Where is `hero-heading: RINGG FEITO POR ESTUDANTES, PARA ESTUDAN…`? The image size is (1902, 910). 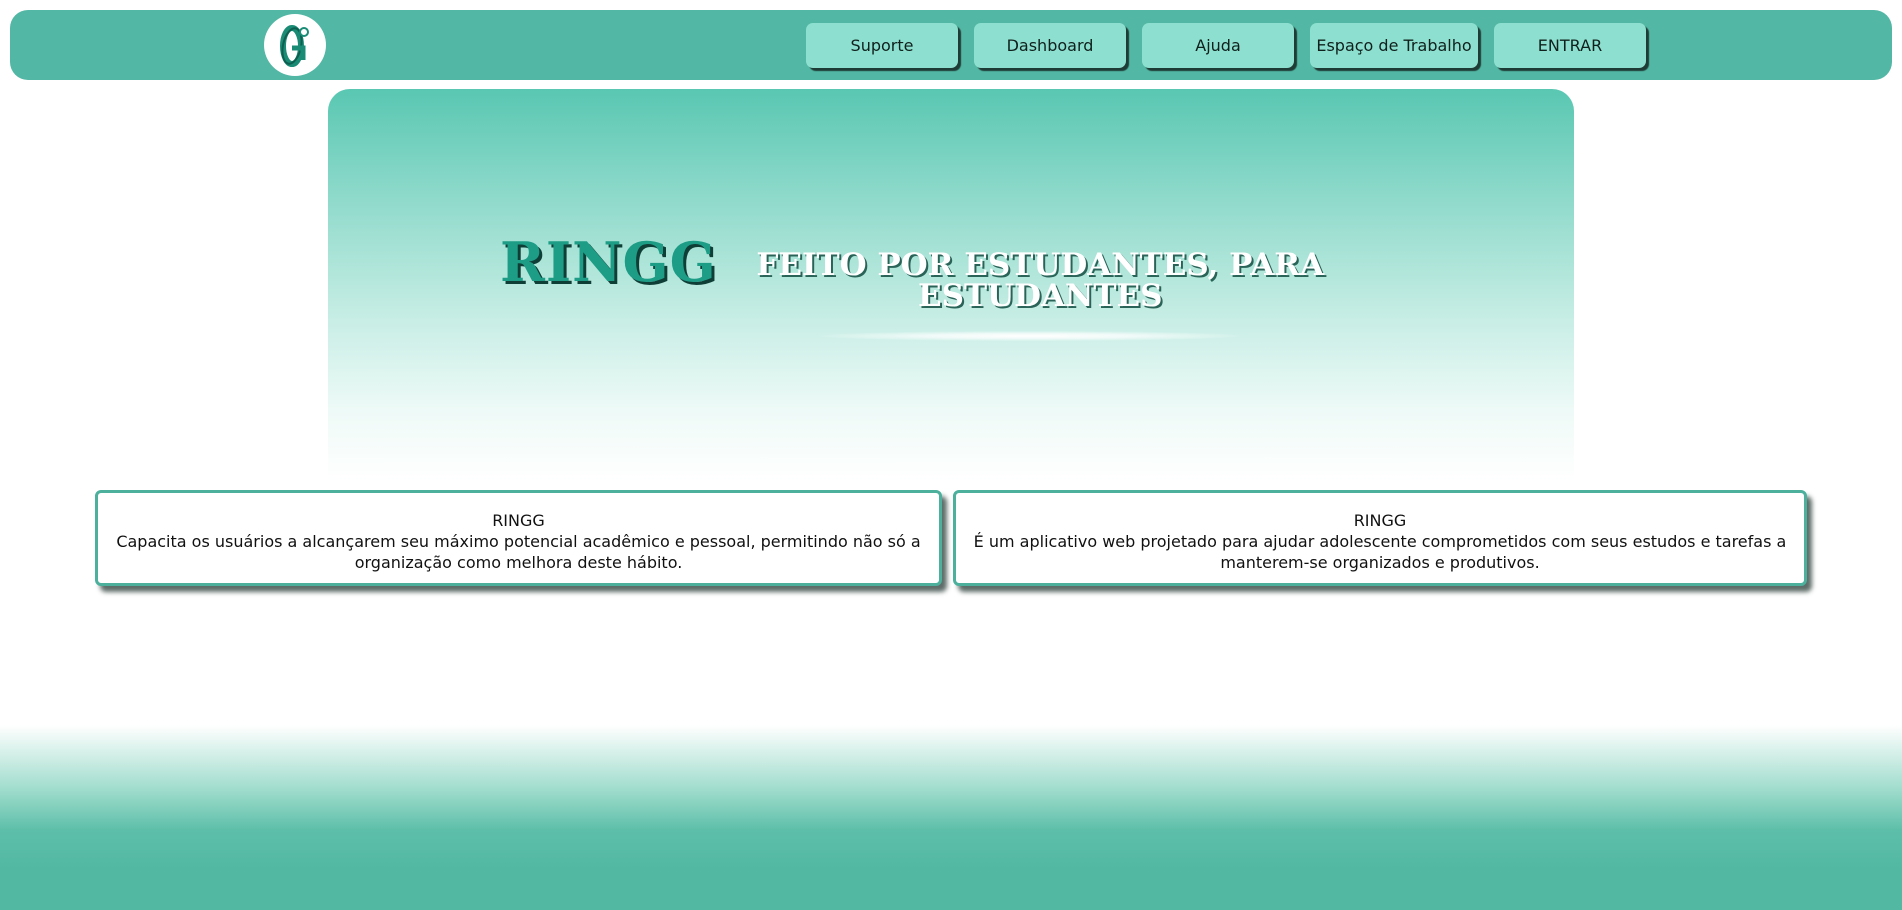
hero-heading: RINGG FEITO POR ESTUDANTES, PARA ESTUDAN… is located at coordinates (924, 272).